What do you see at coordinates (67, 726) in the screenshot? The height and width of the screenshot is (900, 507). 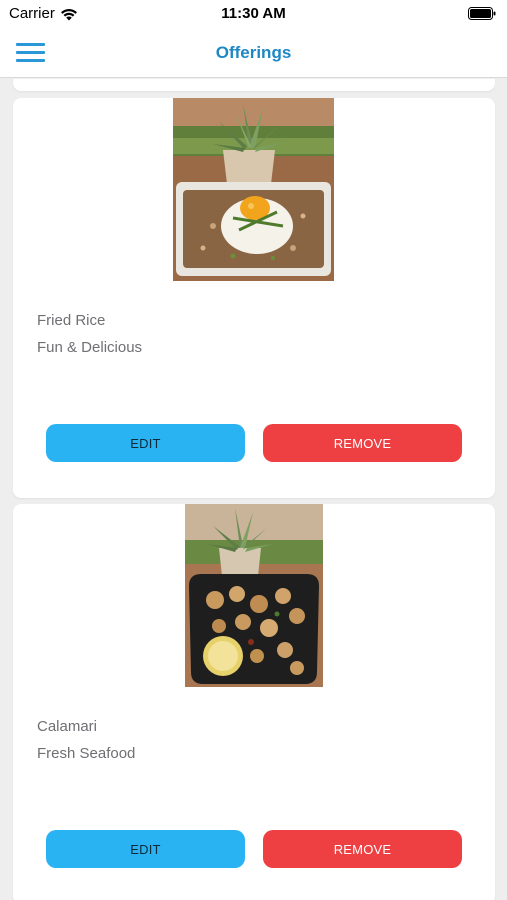 I see `offering-name: Calamari` at bounding box center [67, 726].